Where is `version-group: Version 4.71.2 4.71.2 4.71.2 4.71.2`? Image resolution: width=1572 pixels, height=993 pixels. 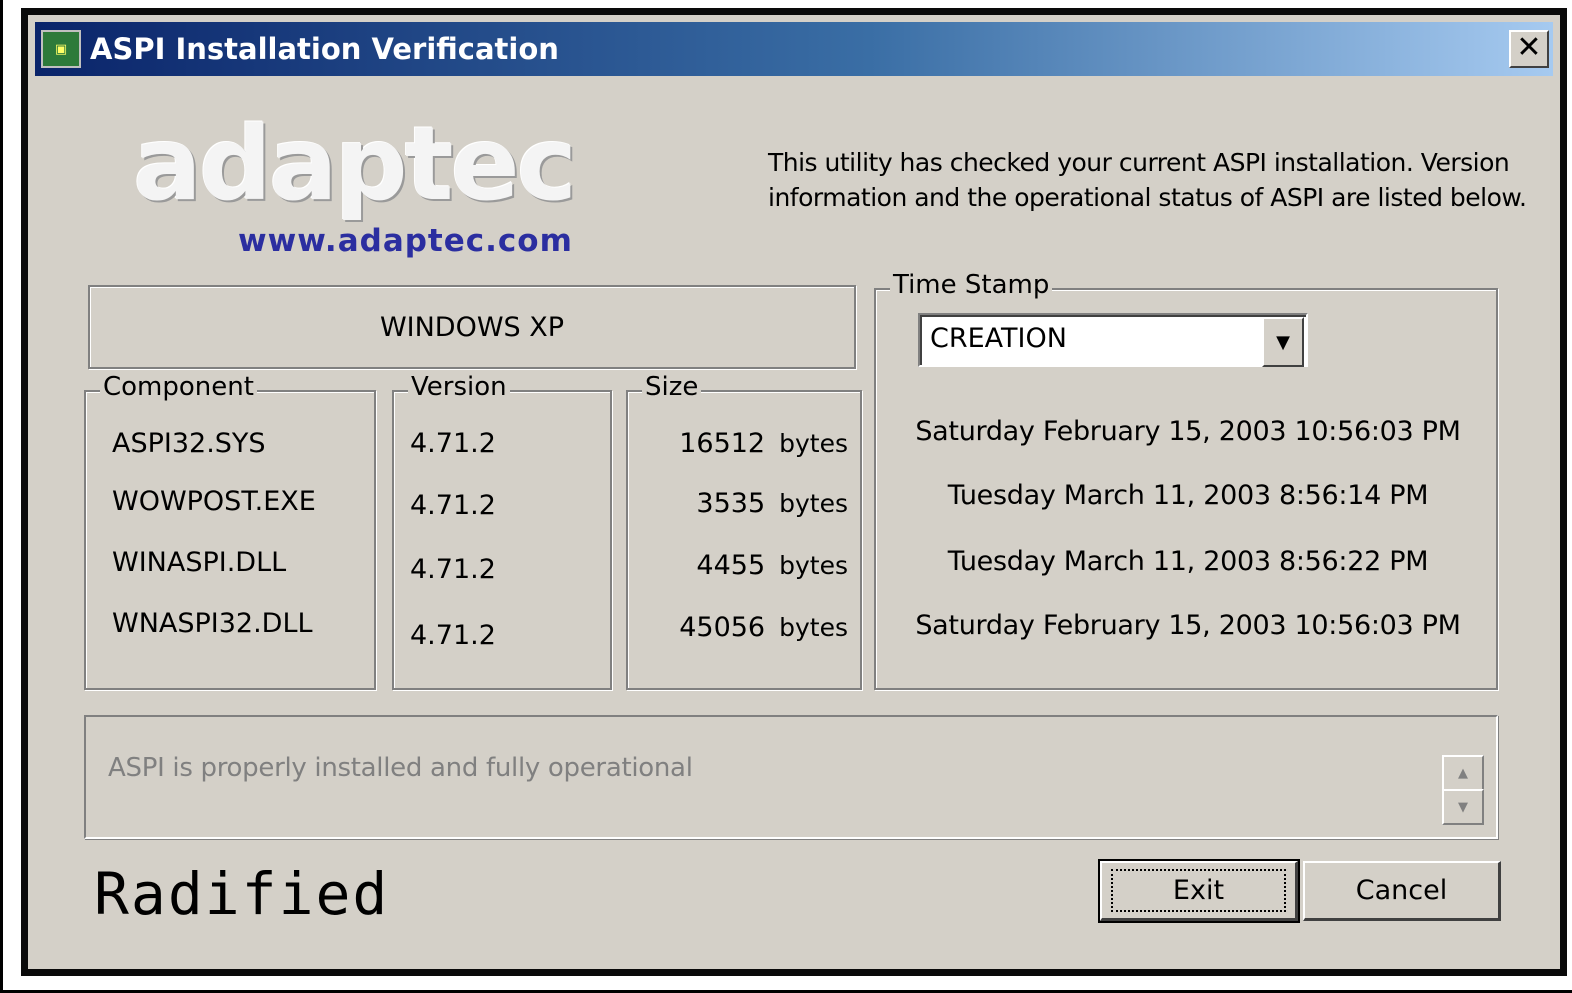 version-group: Version 4.71.2 4.71.2 4.71.2 4.71.2 is located at coordinates (502, 531).